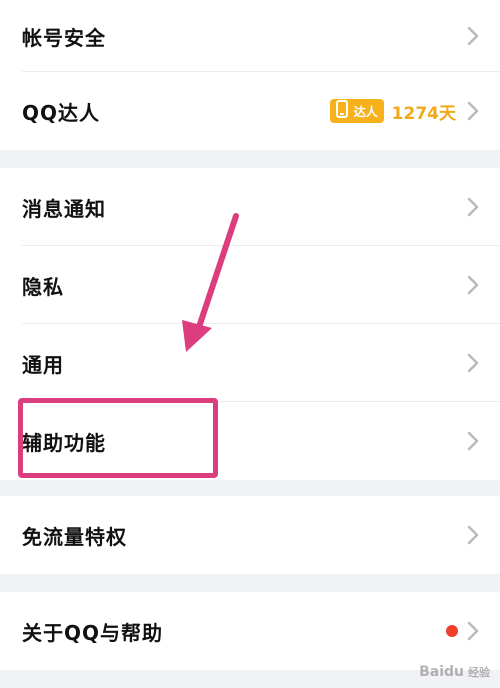  What do you see at coordinates (452, 631) in the screenshot?
I see `red-dot-icon` at bounding box center [452, 631].